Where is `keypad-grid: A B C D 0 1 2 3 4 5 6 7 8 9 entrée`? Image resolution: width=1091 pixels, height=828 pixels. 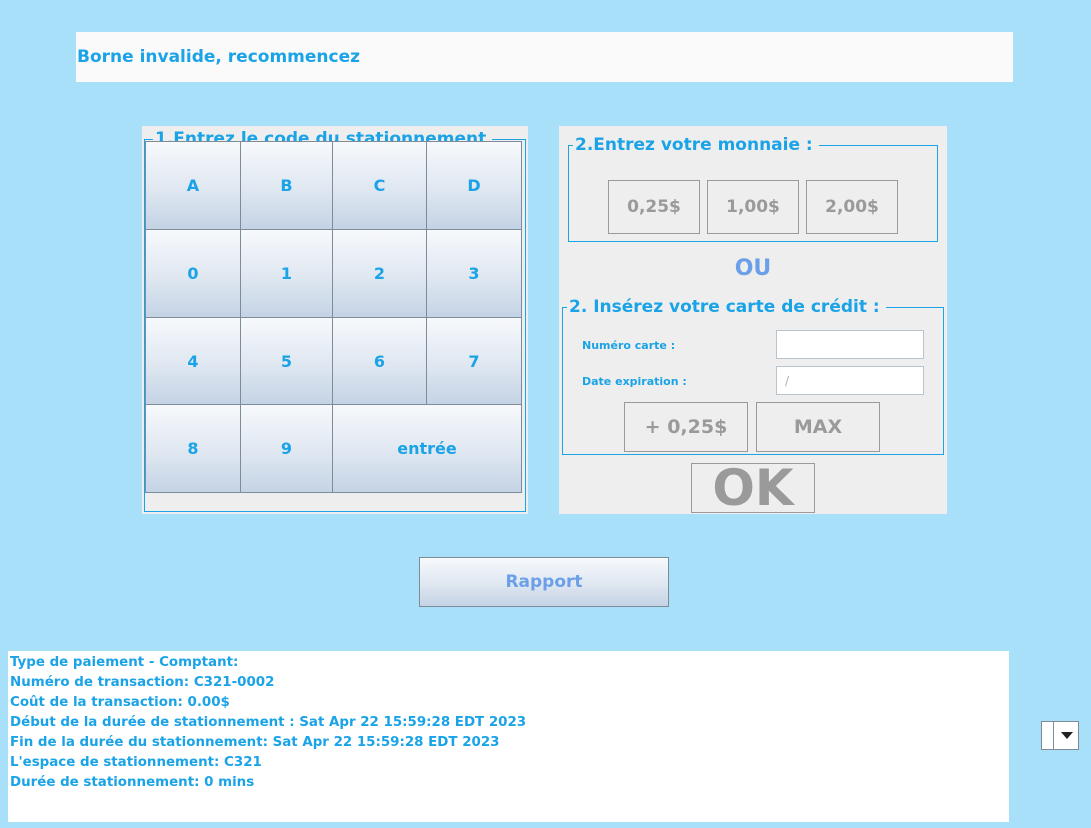
keypad-grid: A B C D 0 1 2 3 4 5 6 7 8 9 entrée is located at coordinates (333, 317).